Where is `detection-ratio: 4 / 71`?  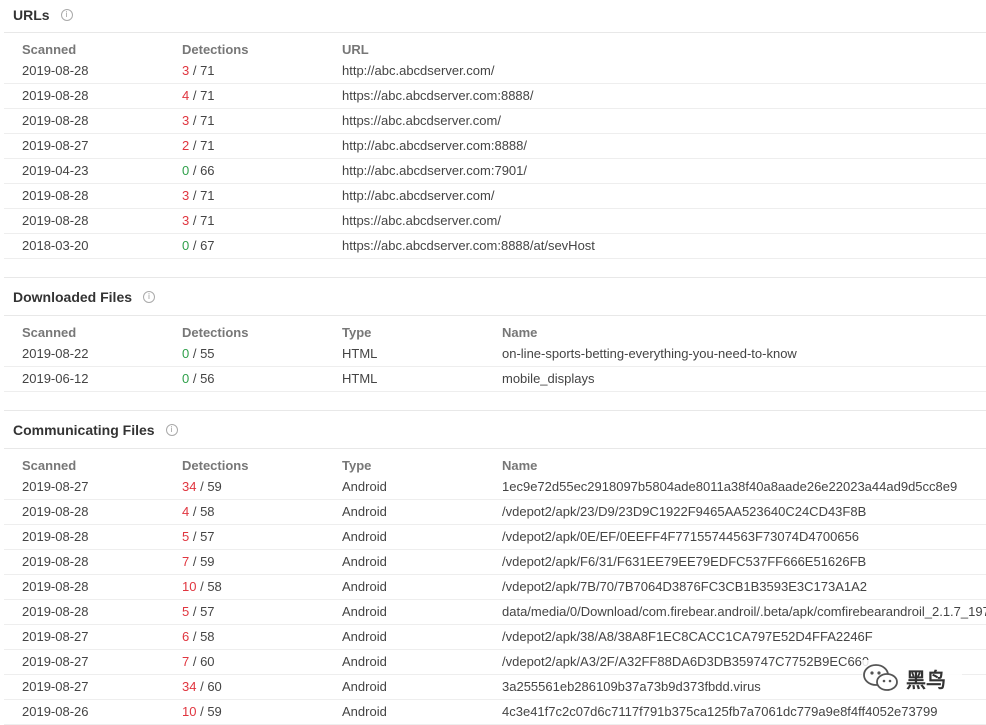
detection-ratio: 4 / 71 is located at coordinates (198, 95).